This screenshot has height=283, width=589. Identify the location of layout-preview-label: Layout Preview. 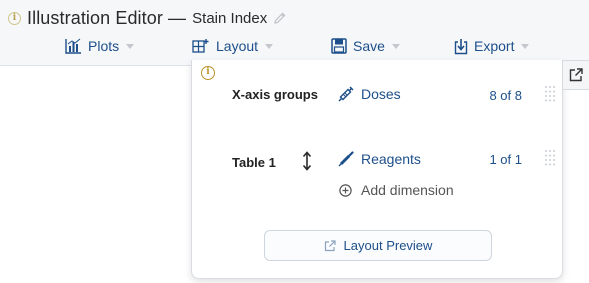
(388, 245).